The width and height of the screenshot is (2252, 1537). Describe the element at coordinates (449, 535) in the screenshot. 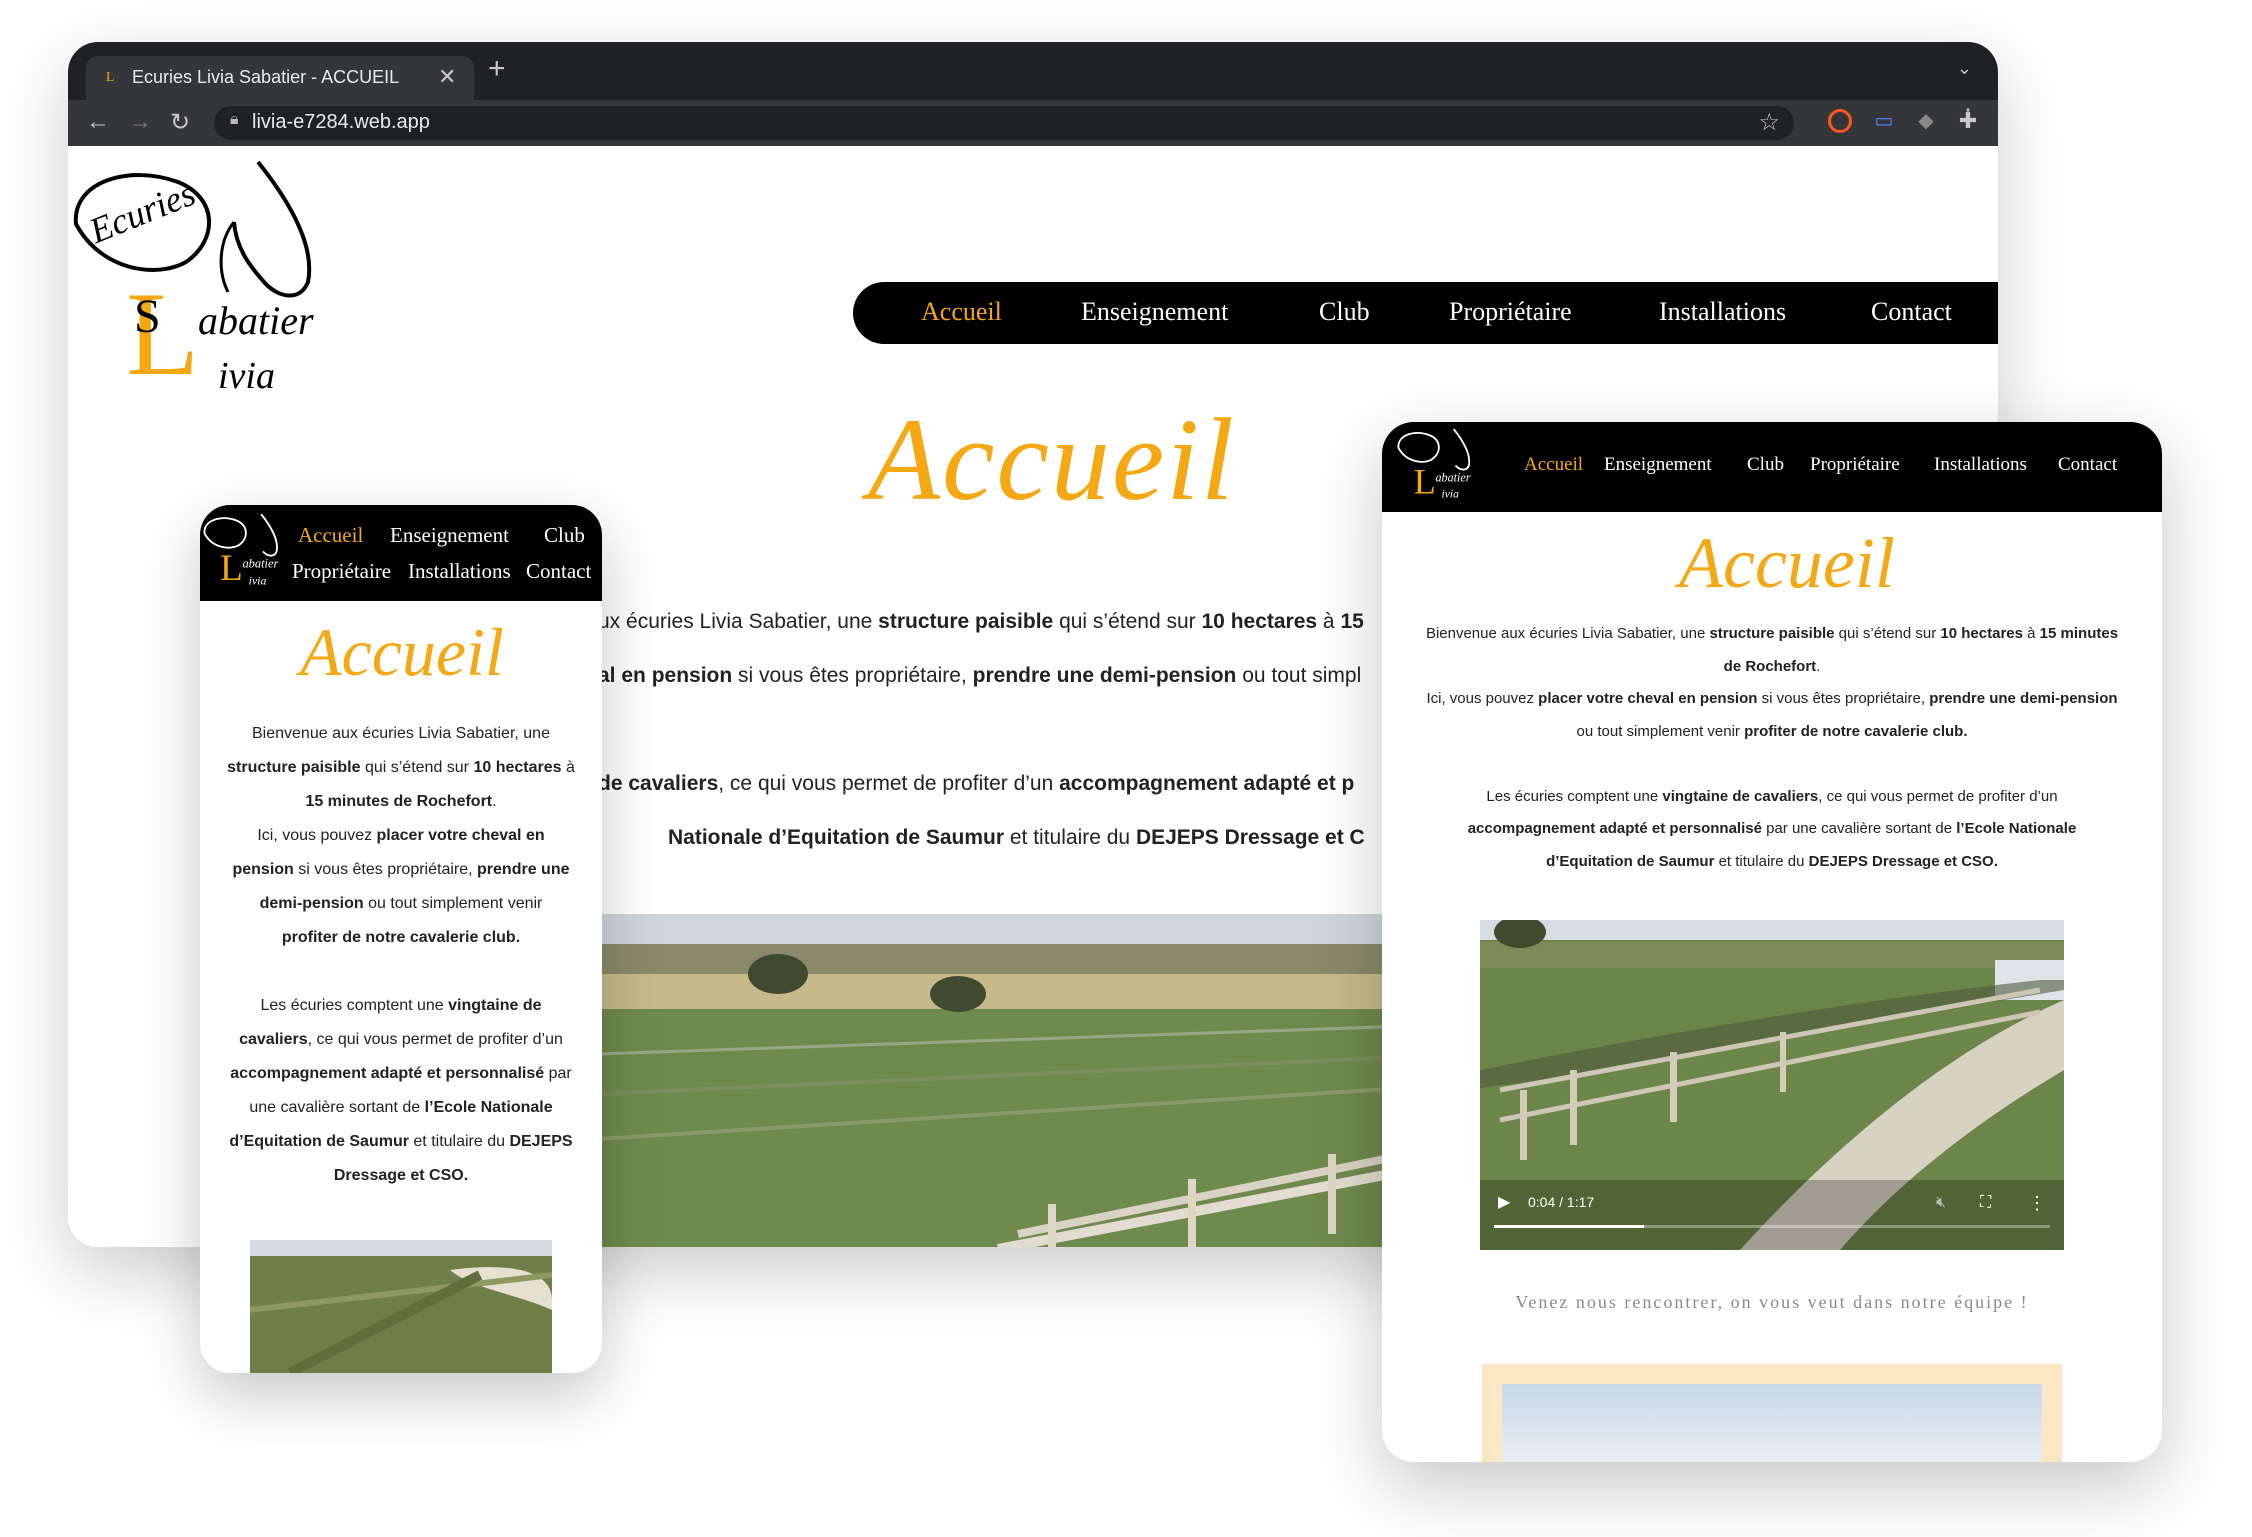

I see `phone-nav-enseignement: Enseignement` at that location.